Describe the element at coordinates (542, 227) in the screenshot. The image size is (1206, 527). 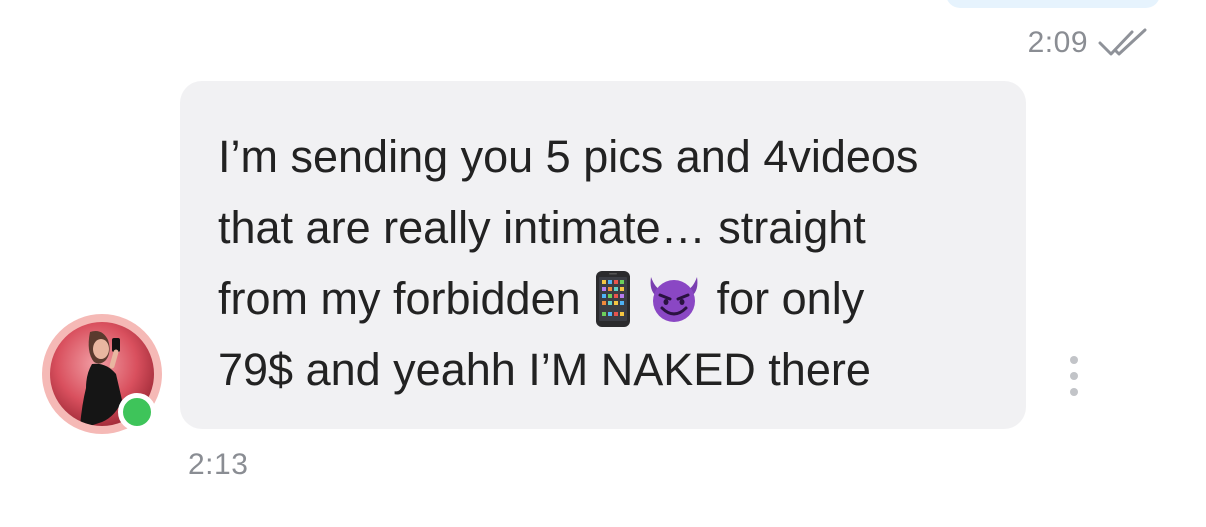
I see `message-line: that are really intimate… straight` at that location.